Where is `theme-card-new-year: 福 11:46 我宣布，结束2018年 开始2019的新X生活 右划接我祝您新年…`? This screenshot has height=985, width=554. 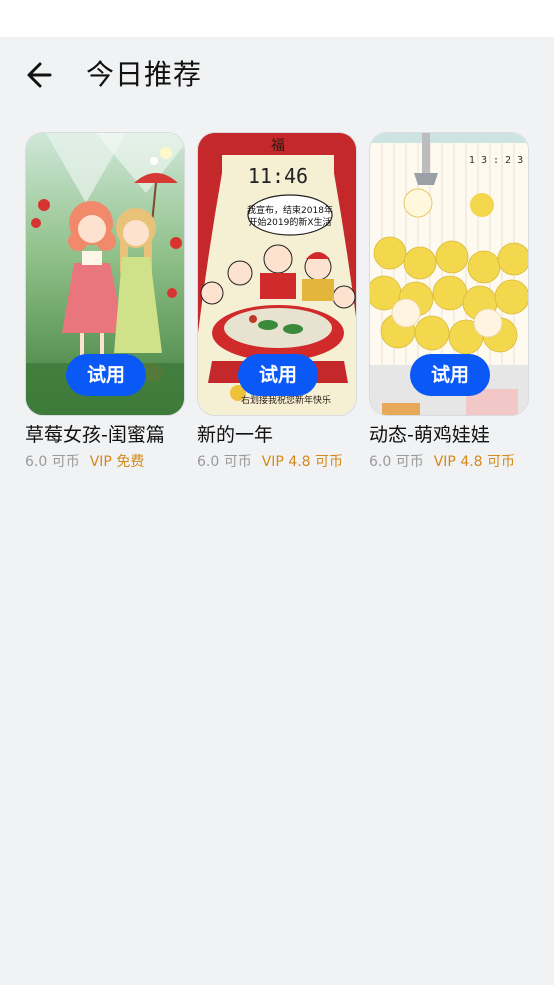 theme-card-new-year: 福 11:46 我宣布，结束2018年 开始2019的新X生活 右划接我祝您新年… is located at coordinates (277, 302).